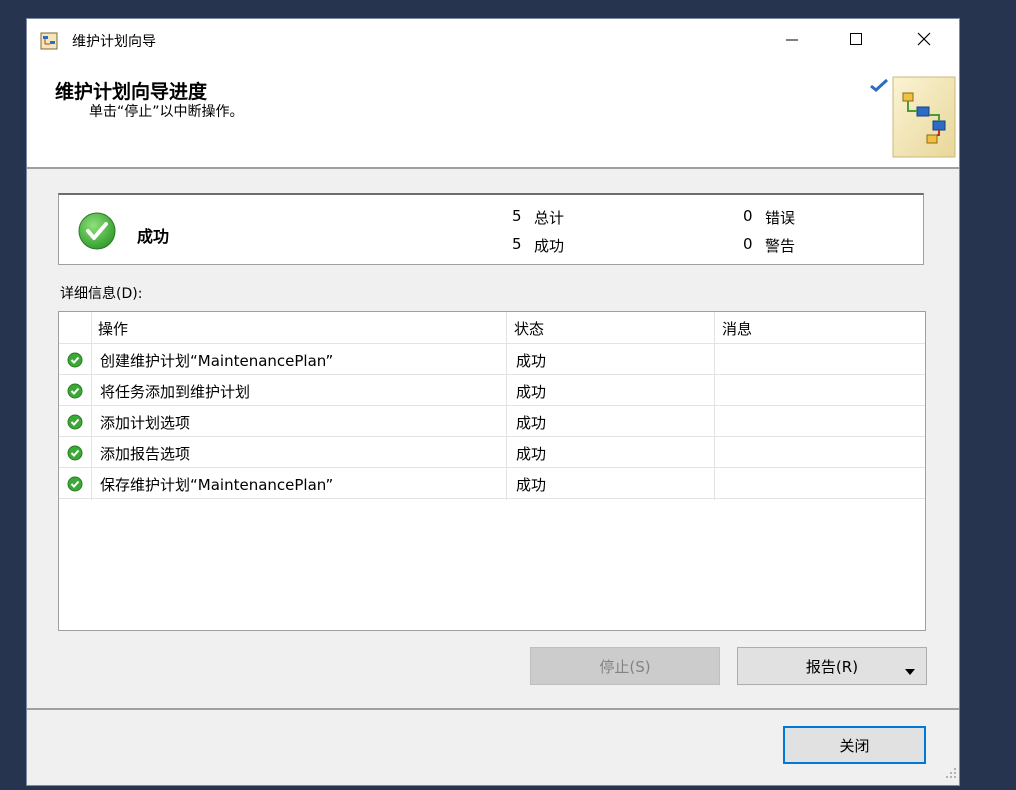 The image size is (1016, 790). I want to click on maximize-icon, so click(856, 41).